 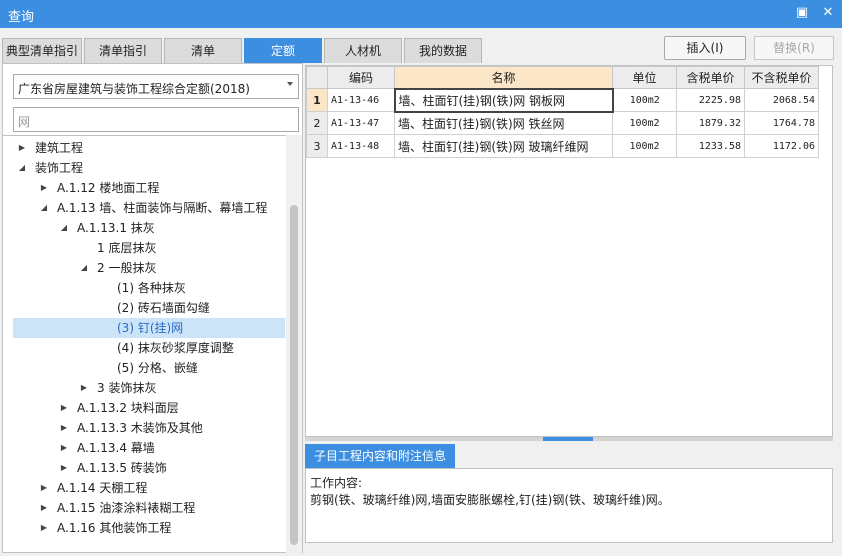 I want to click on cell-name: 墙、柱面钉(挂)钢(铁)网 铁丝网, so click(x=503, y=123).